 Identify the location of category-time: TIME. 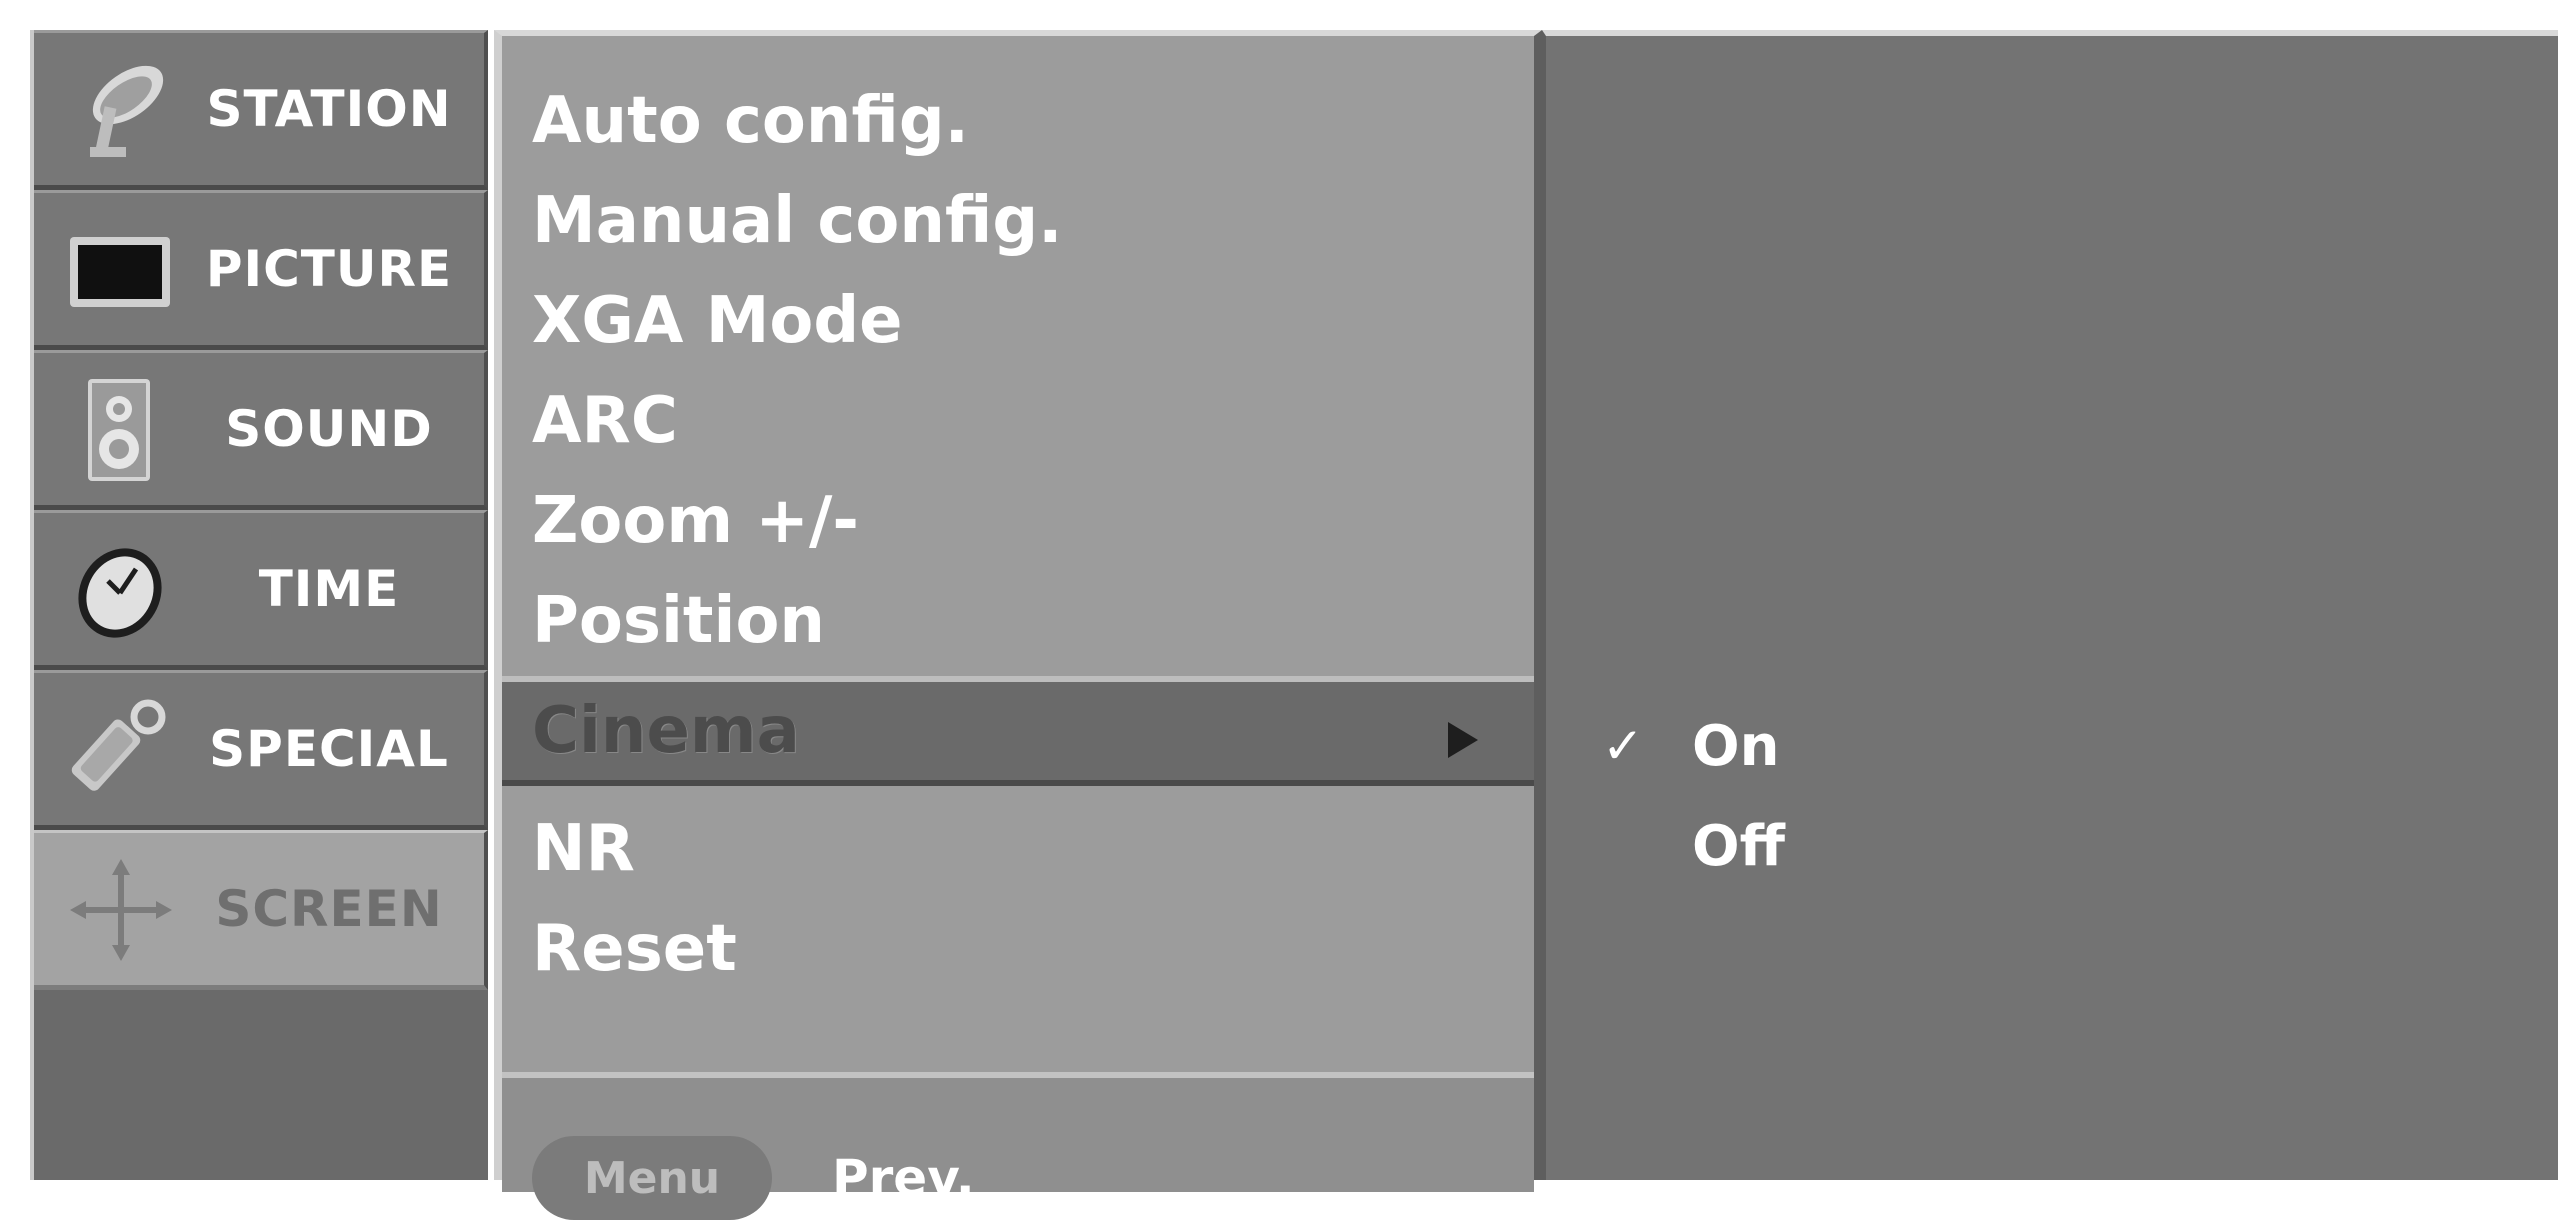
(261, 590).